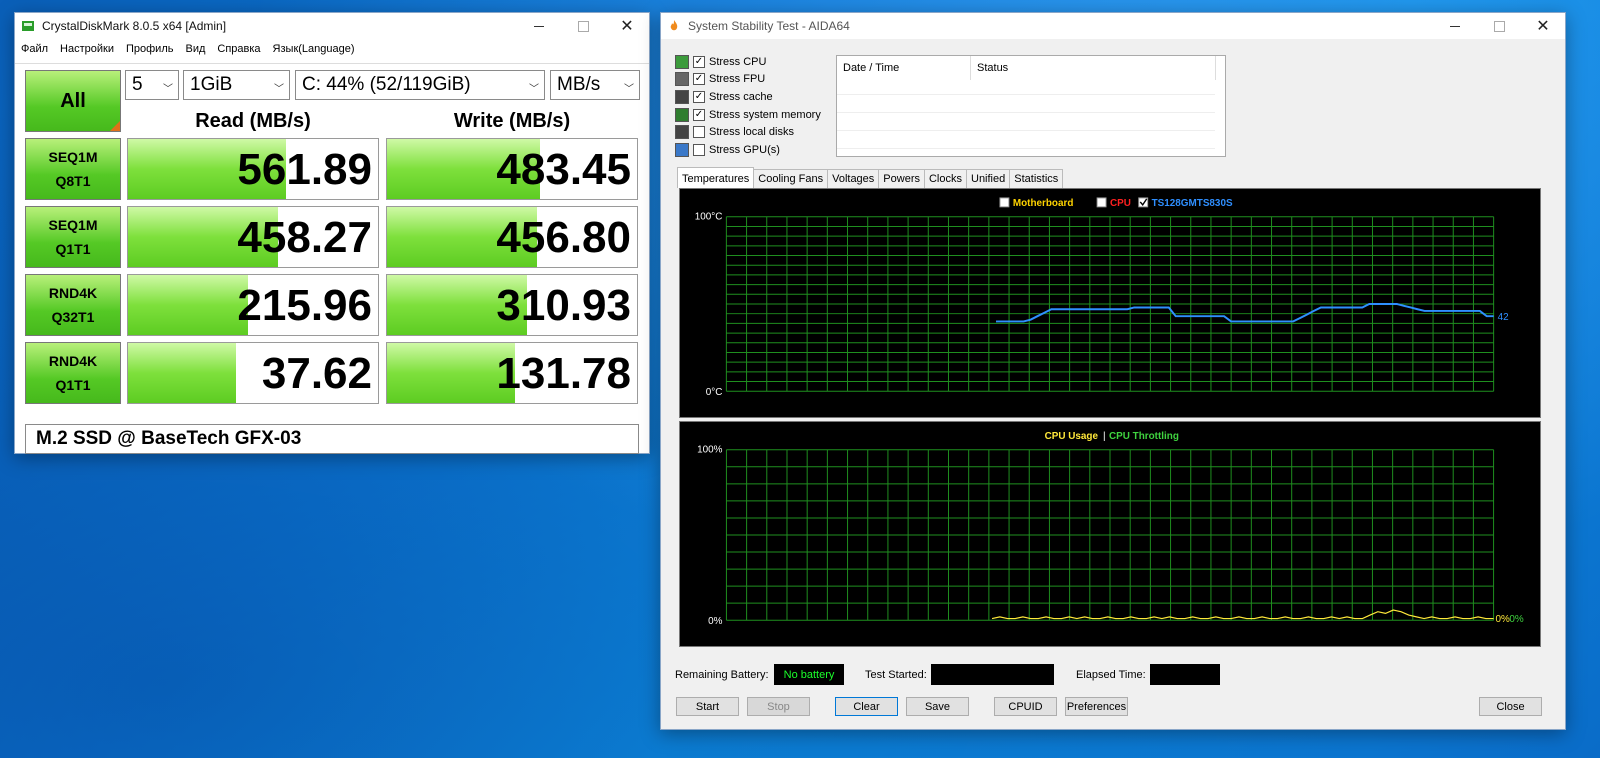 The width and height of the screenshot is (1600, 758). I want to click on usage-bottom-label: 0%, so click(715, 621).